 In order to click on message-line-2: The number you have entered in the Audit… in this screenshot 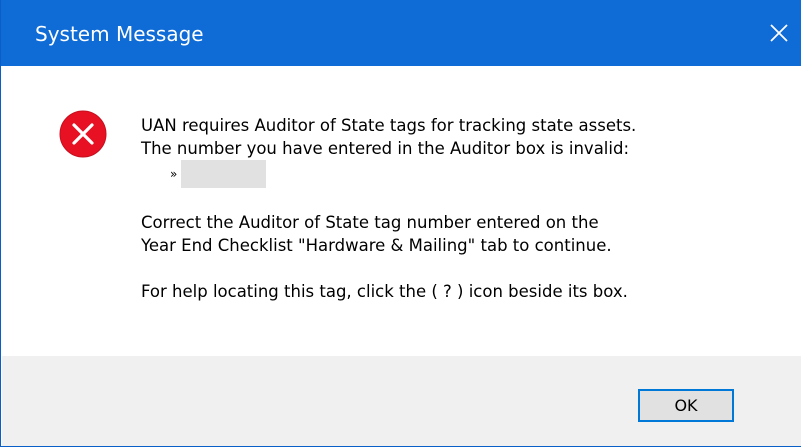, I will do `click(385, 148)`.